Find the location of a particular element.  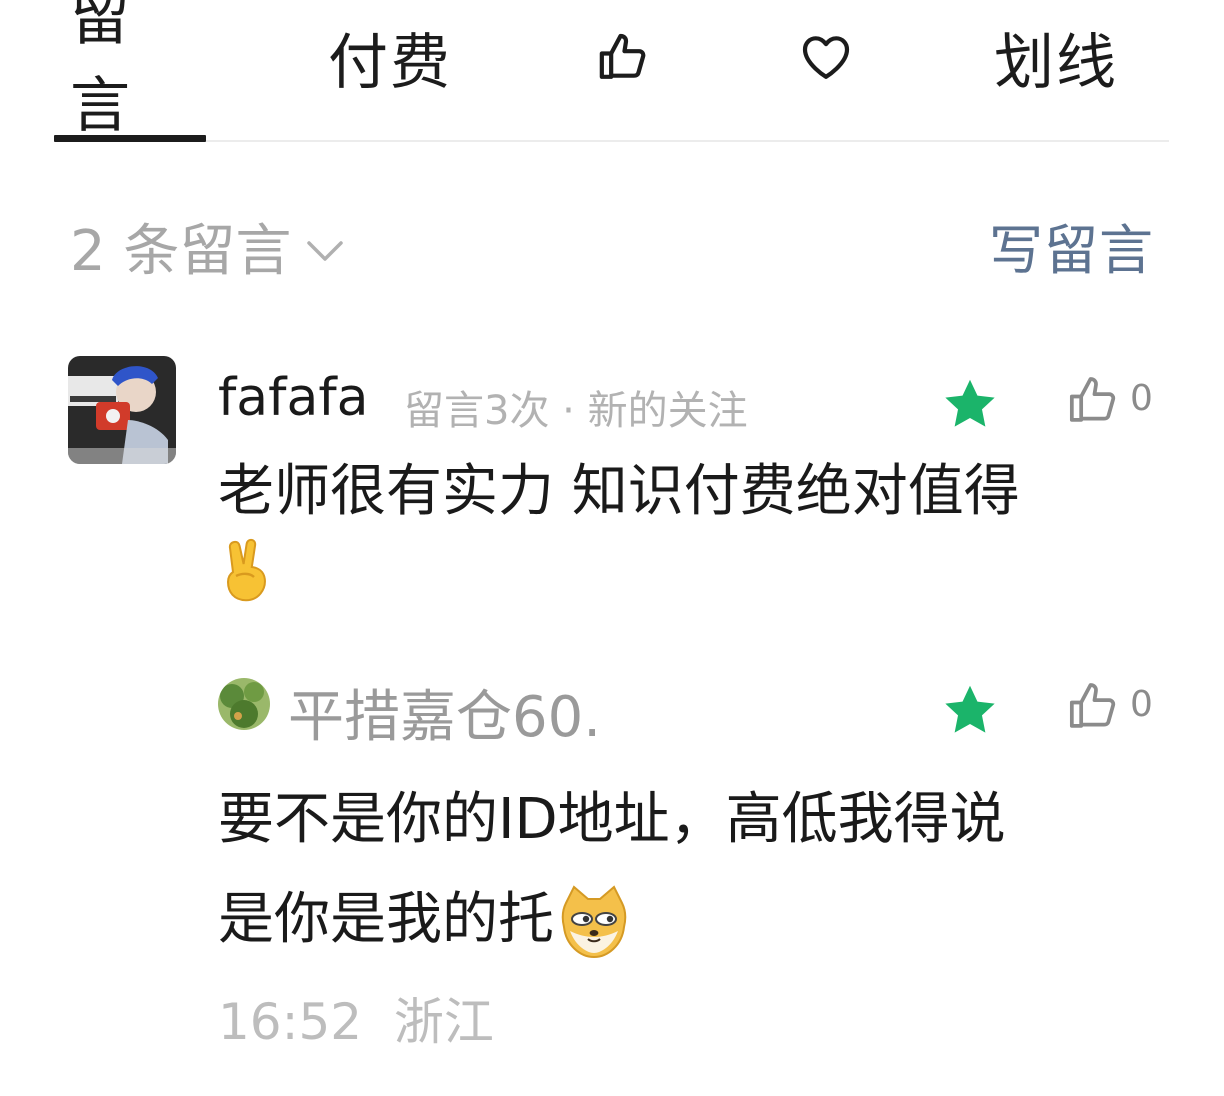

tab-highlights: 划线 is located at coordinates (1056, 60).